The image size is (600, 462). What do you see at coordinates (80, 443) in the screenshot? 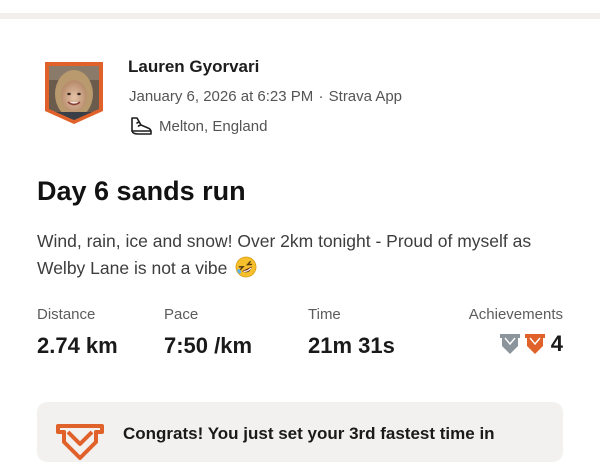
I see `trophy-icon` at bounding box center [80, 443].